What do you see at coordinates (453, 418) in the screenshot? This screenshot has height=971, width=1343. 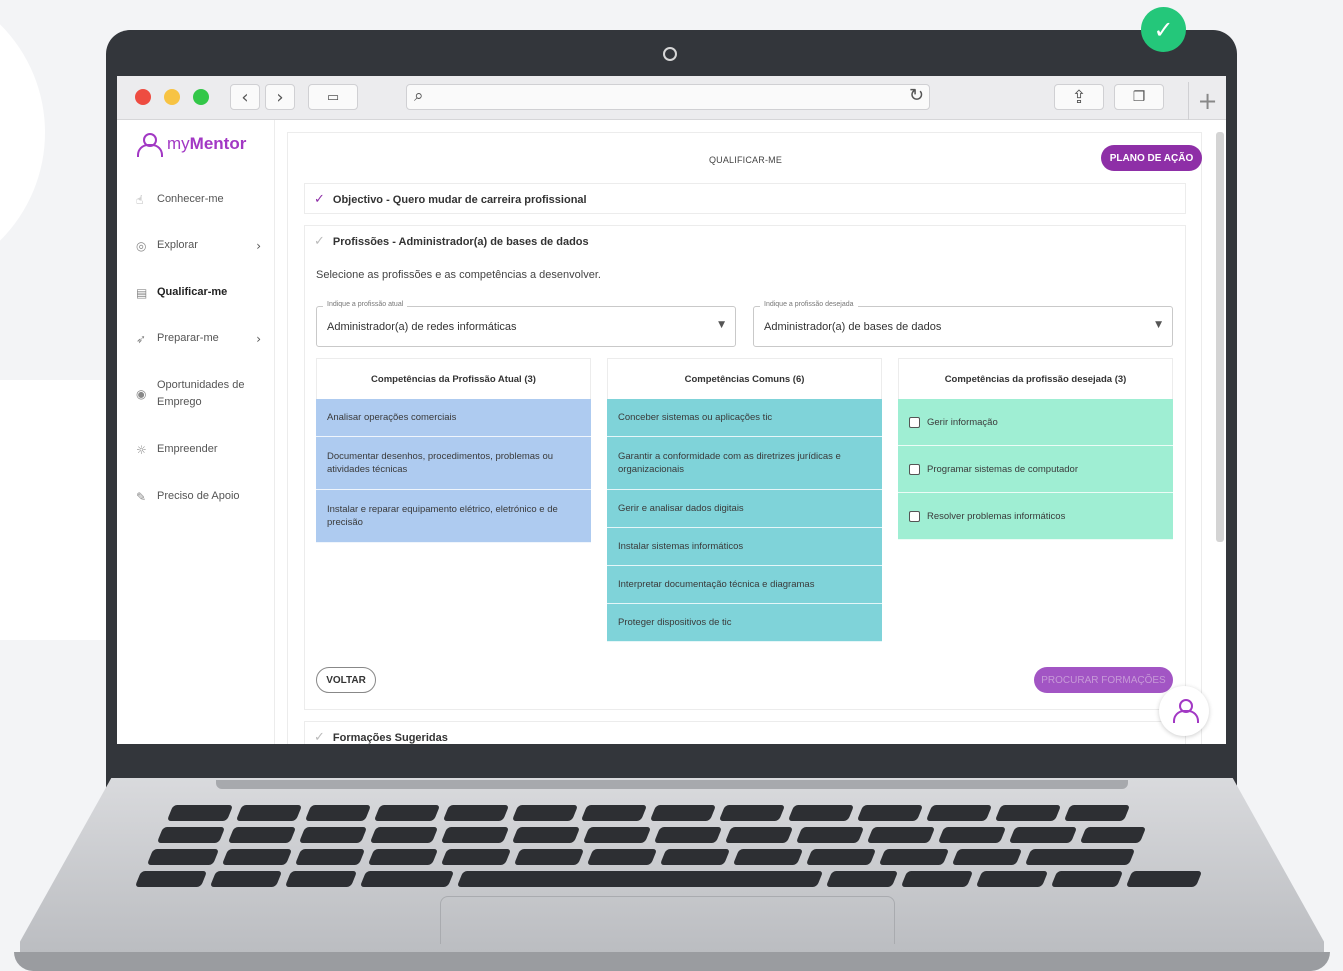 I see `list-item: Analisar operações comerciais` at bounding box center [453, 418].